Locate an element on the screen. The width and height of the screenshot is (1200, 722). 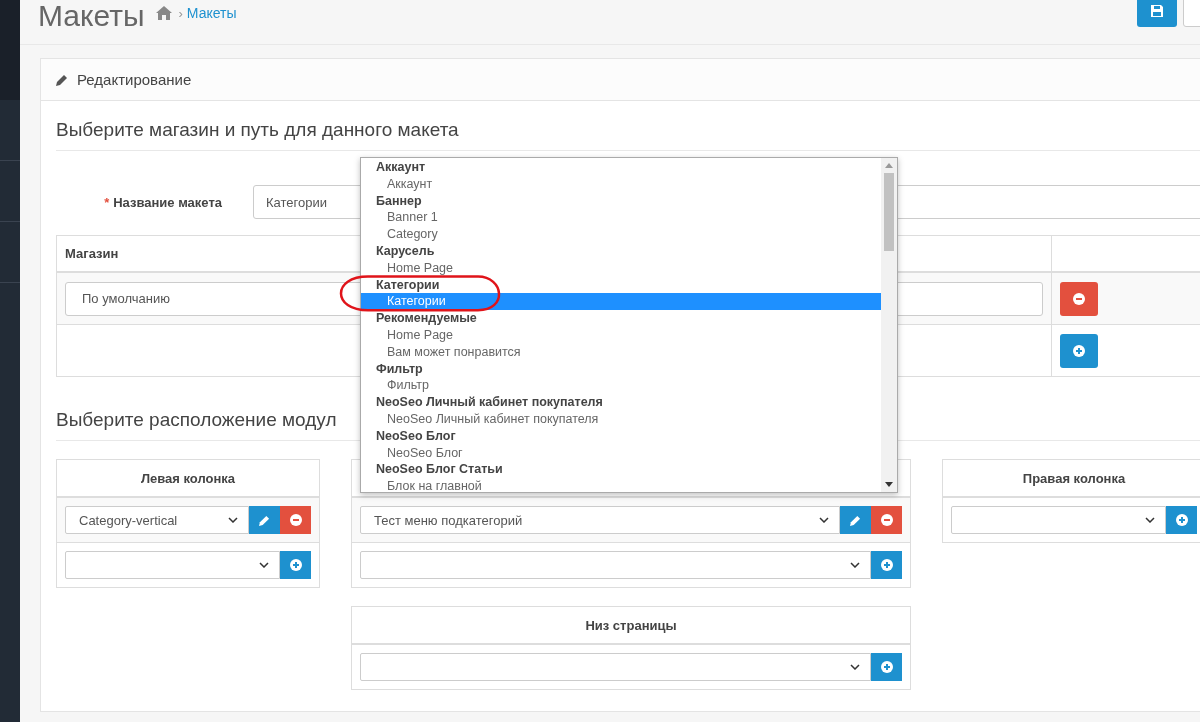
home-icon is located at coordinates (164, 13).